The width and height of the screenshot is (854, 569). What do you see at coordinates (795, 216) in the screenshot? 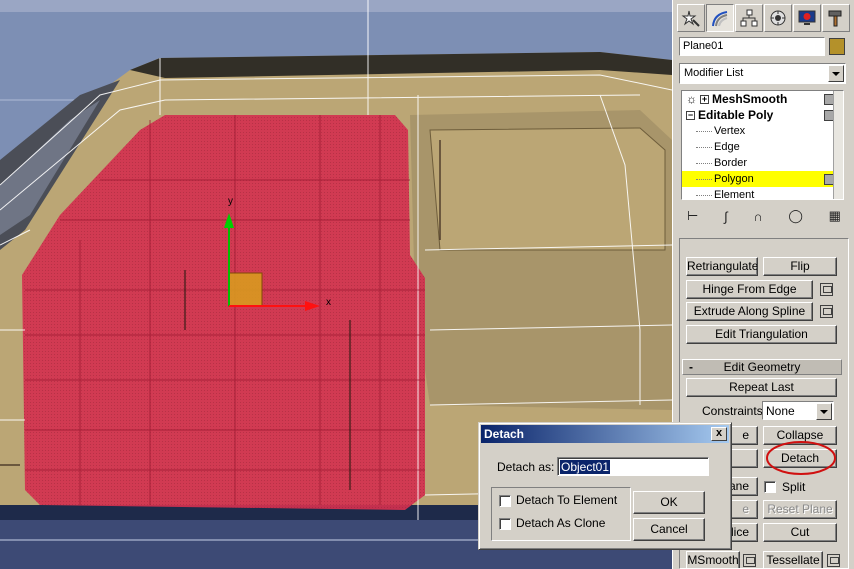
I see `remove-modifier-icon: ◯` at bounding box center [795, 216].